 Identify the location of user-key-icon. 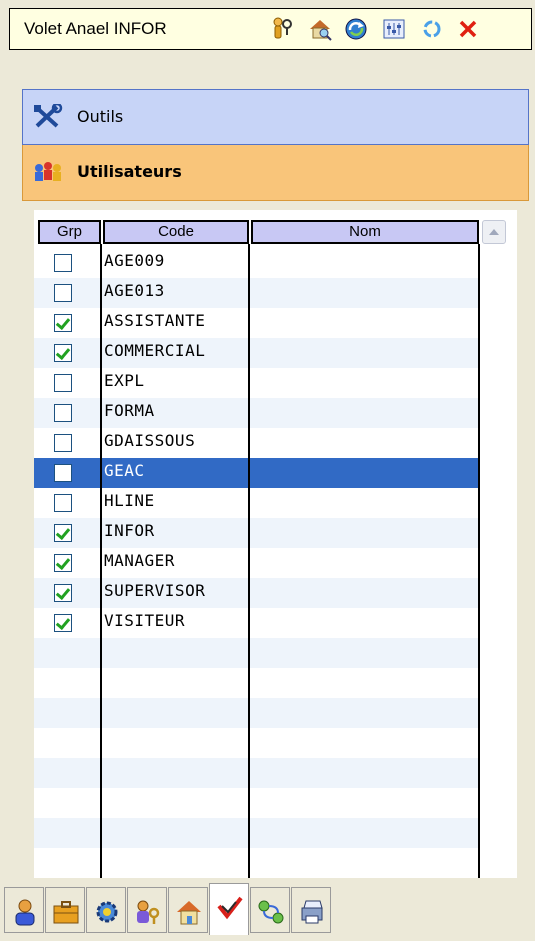
(282, 29).